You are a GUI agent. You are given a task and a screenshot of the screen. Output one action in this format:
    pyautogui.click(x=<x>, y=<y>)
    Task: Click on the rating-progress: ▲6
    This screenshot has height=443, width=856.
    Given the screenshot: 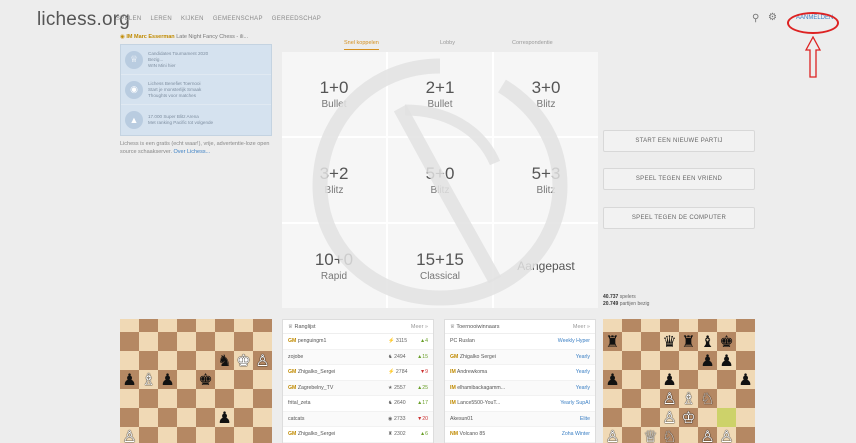 What is the action you would take?
    pyautogui.click(x=423, y=434)
    